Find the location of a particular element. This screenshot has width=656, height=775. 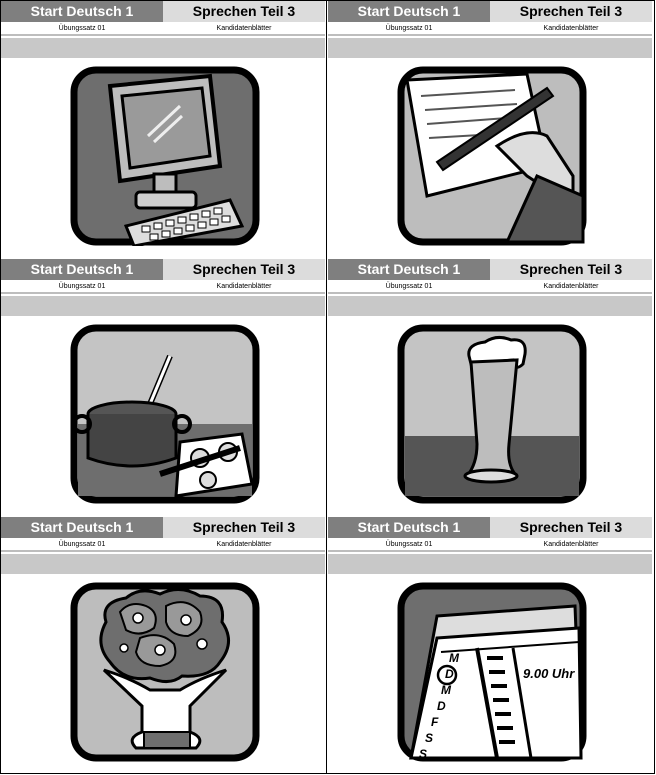

calendar-icon: M D M D F S S 9.00 Uhr is located at coordinates (492, 672).